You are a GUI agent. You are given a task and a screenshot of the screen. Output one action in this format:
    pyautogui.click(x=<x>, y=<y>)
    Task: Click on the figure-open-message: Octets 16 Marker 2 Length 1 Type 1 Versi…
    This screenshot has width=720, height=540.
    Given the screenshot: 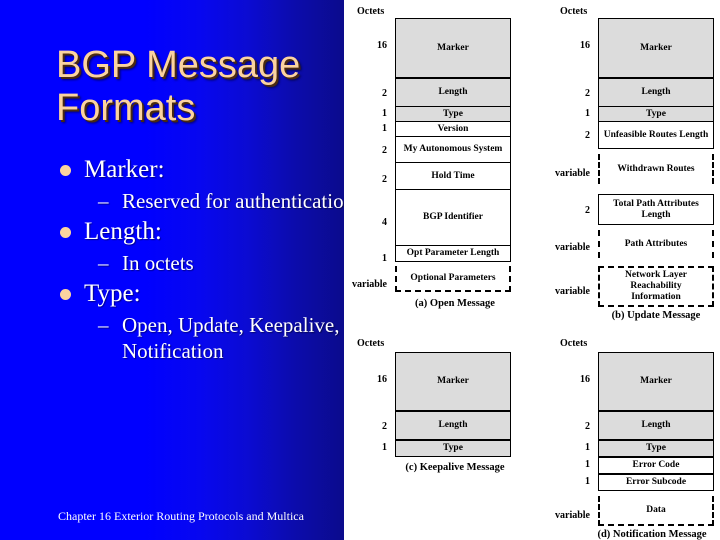 What is the action you would take?
    pyautogui.click(x=436, y=159)
    